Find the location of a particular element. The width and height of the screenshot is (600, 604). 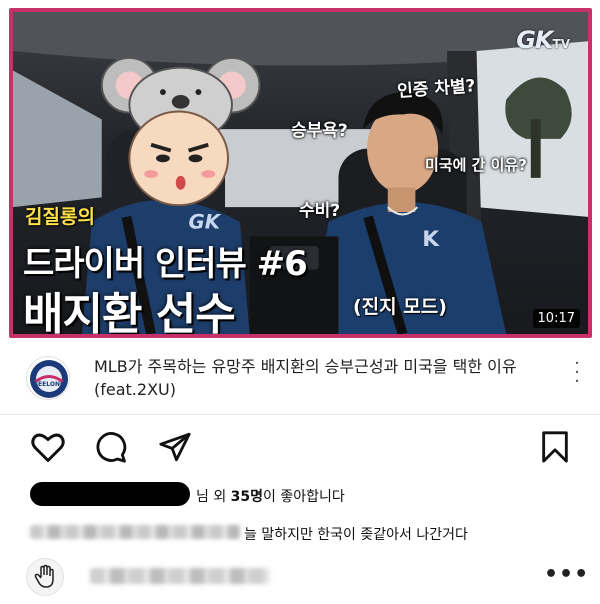

redacted-username is located at coordinates (110, 494).